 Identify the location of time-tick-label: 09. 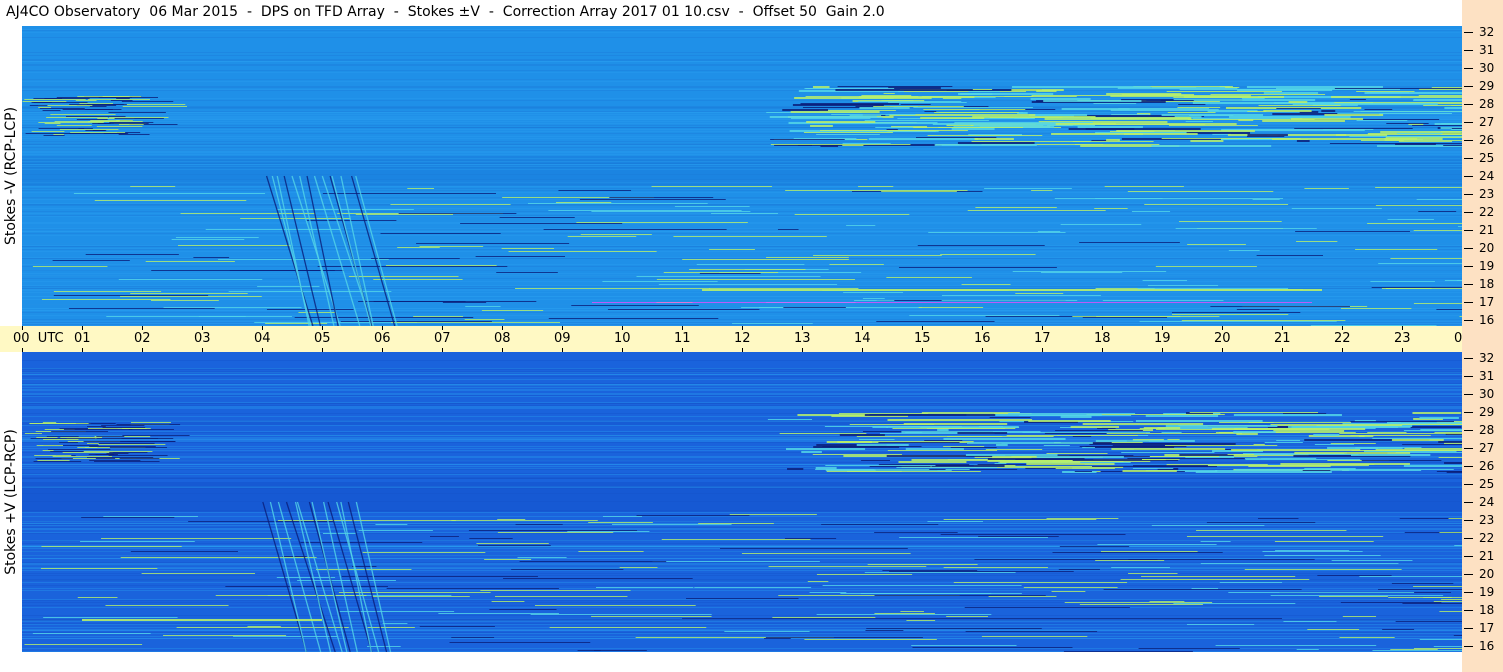
(562, 338).